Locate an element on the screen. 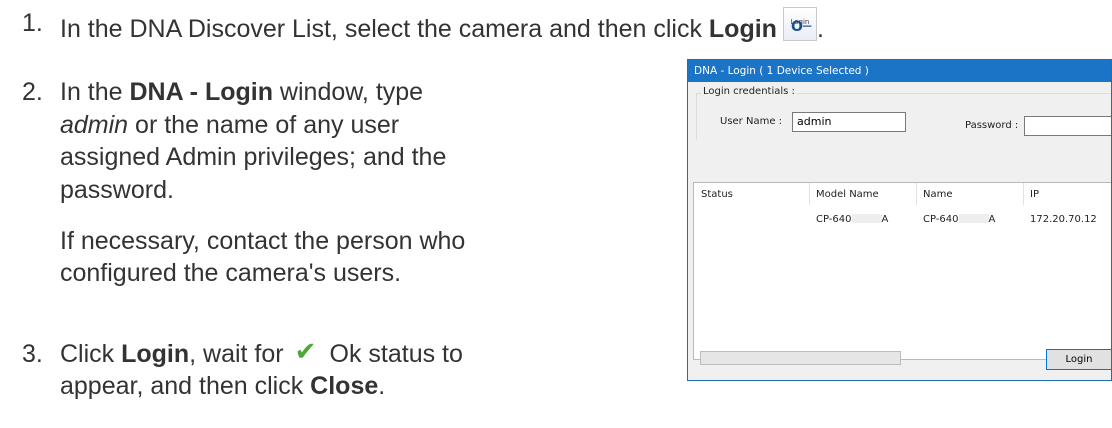 This screenshot has width=1112, height=428. row-model-name: CP-640 A is located at coordinates (852, 219).